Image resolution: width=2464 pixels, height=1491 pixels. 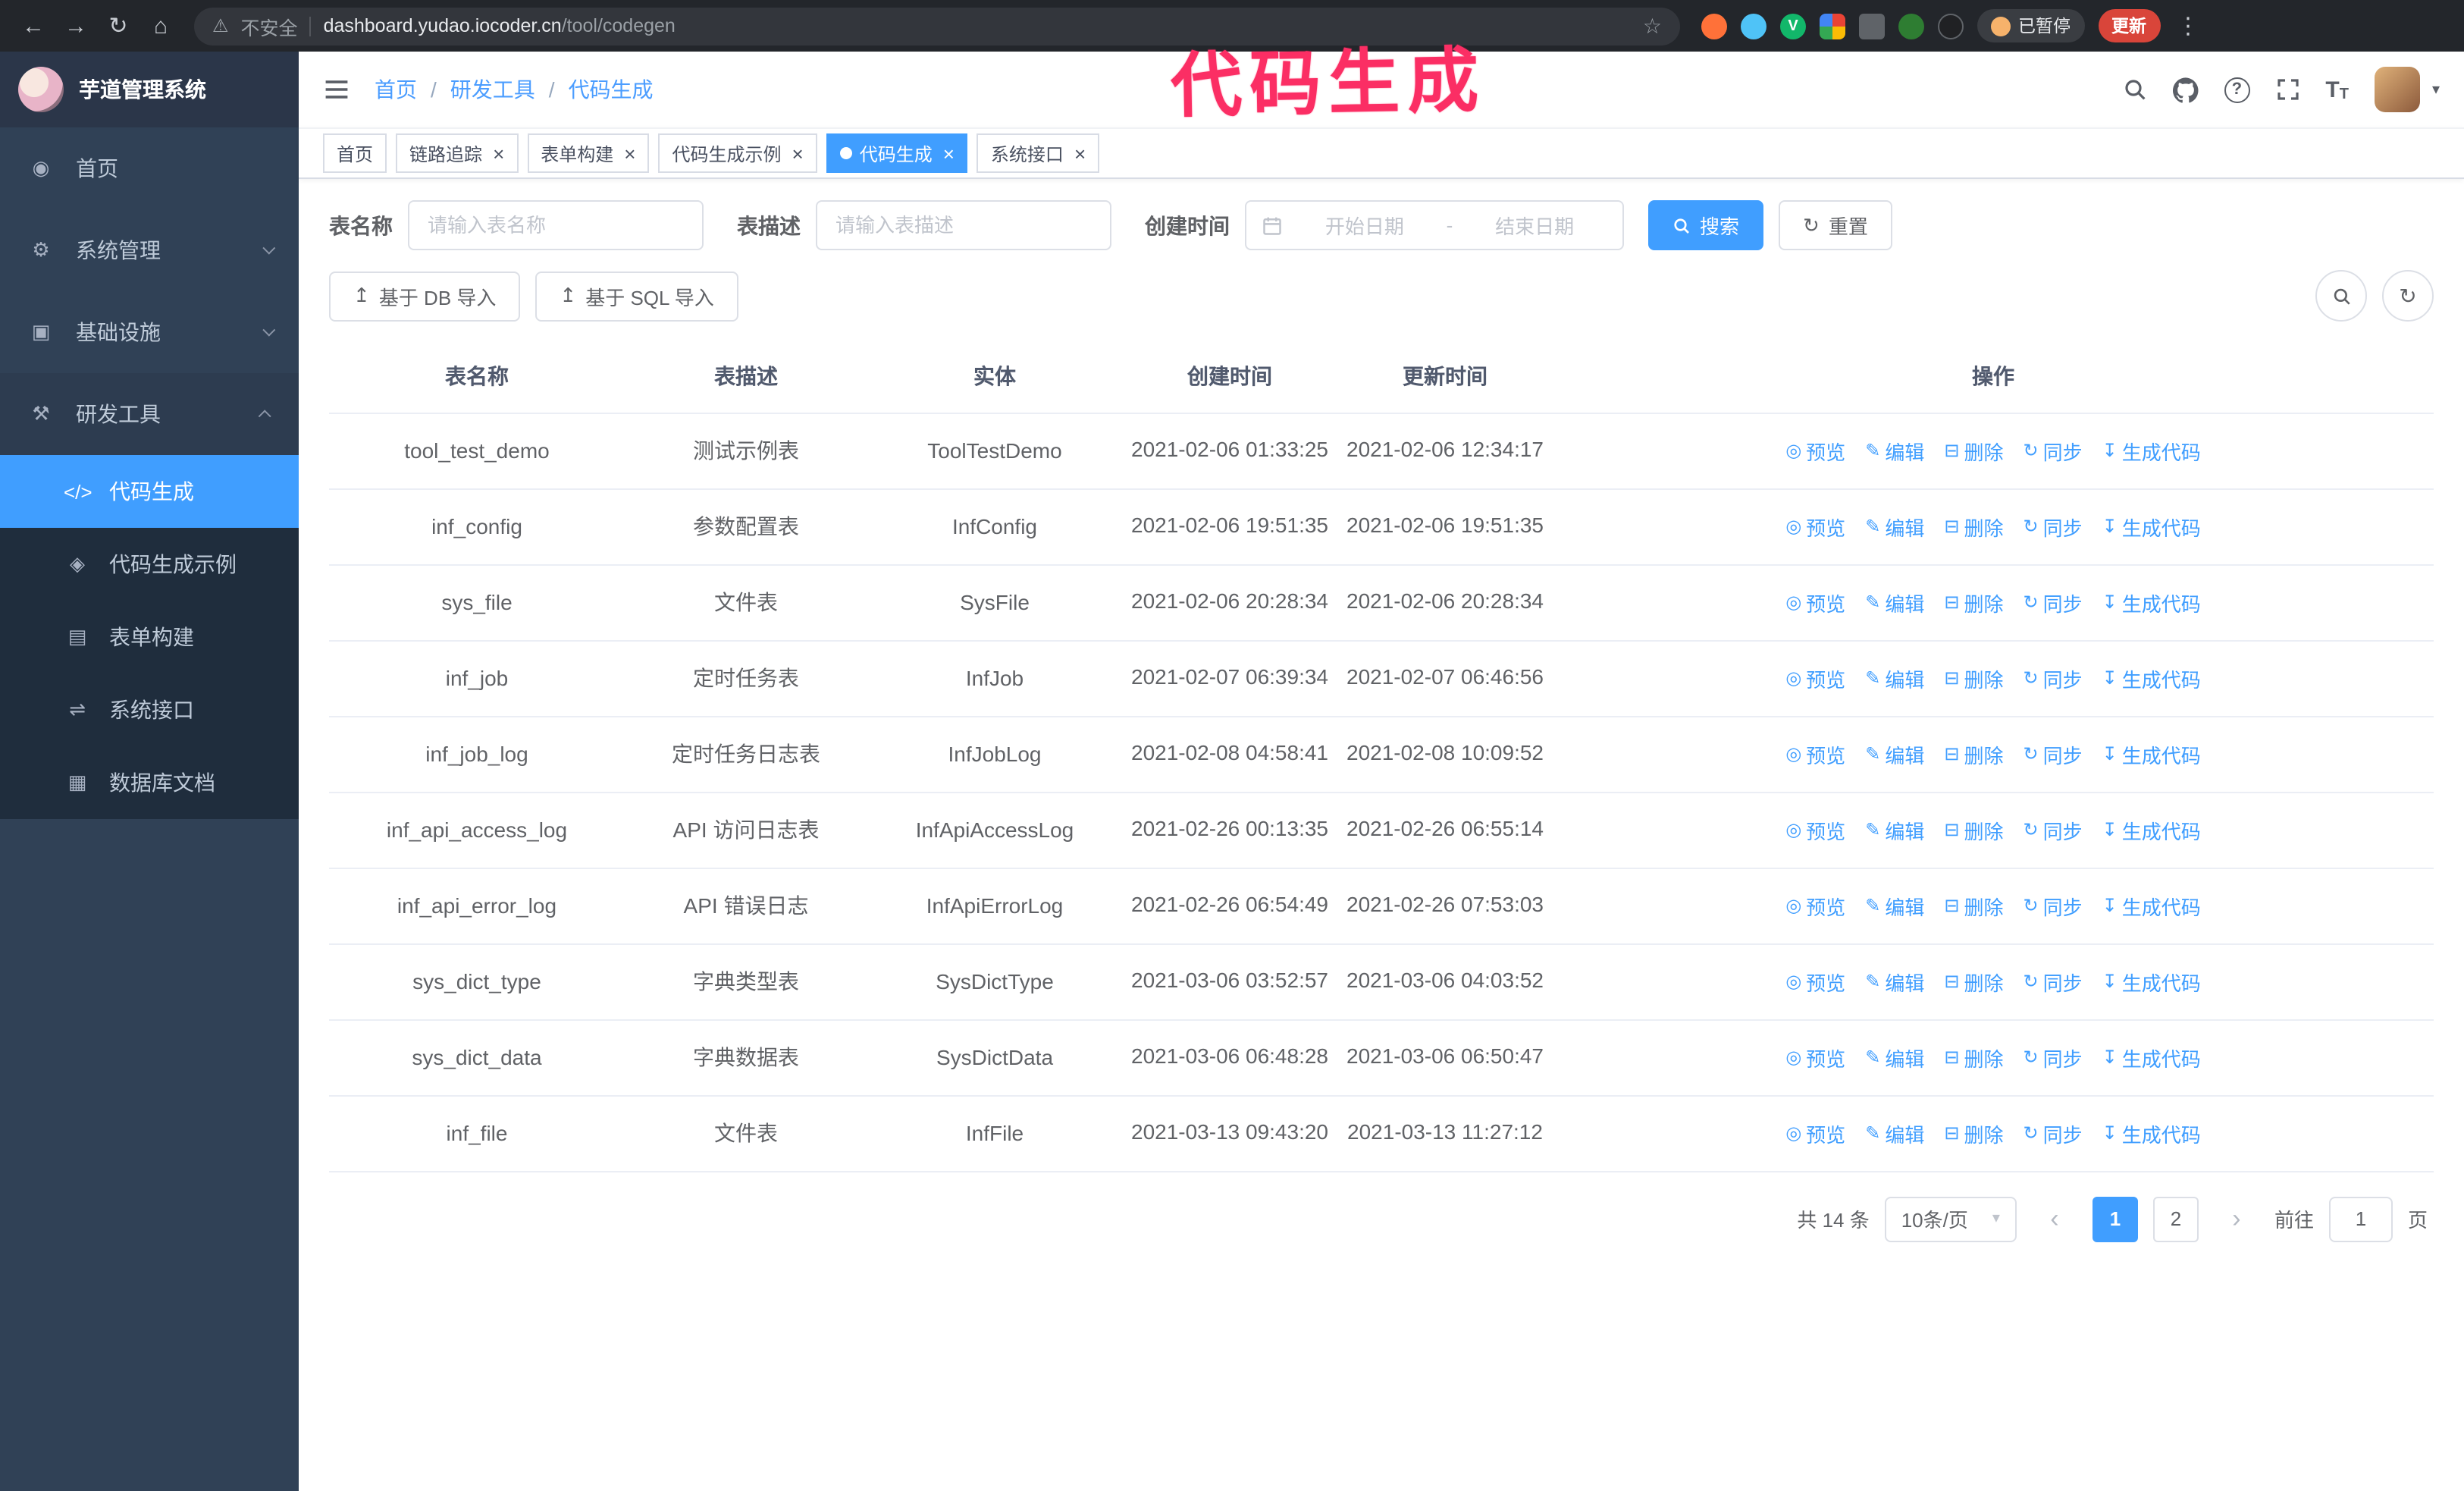 I want to click on page-2-button: 2, so click(x=2176, y=1219).